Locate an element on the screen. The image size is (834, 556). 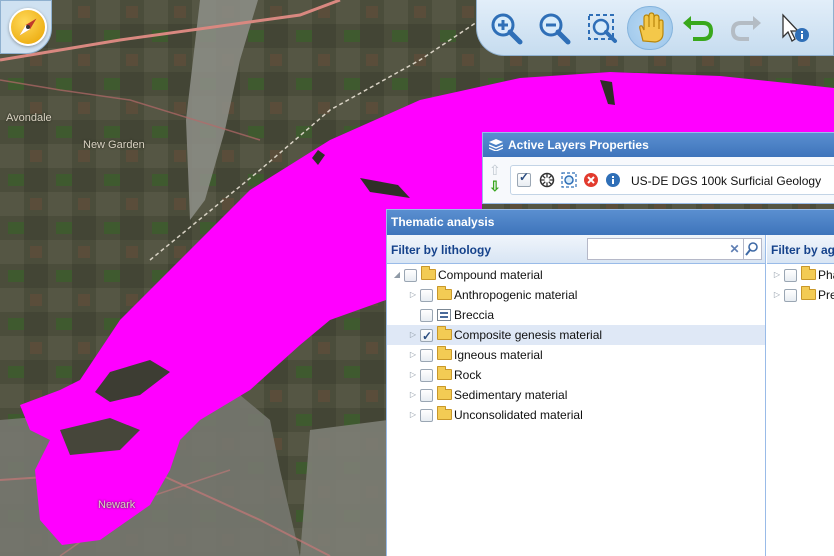
collapse-icon: ◢ is located at coordinates (397, 275).